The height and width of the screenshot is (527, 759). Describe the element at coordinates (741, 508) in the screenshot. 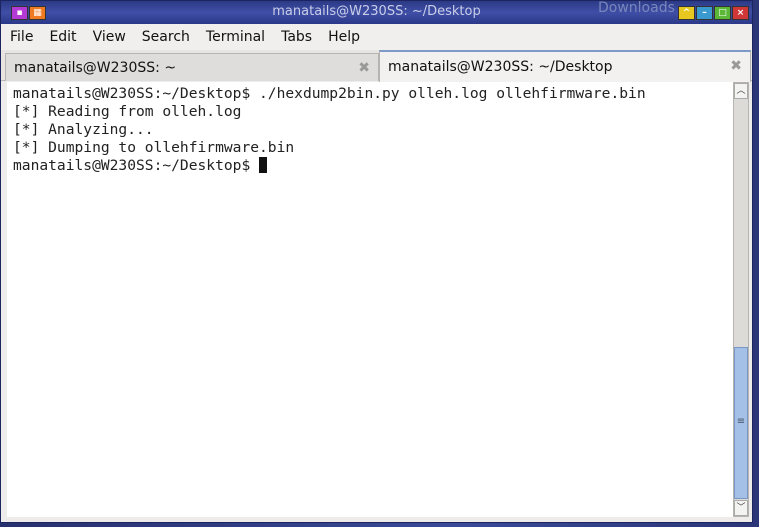

I see `scroll-down-arrow-icon: ﹀` at that location.